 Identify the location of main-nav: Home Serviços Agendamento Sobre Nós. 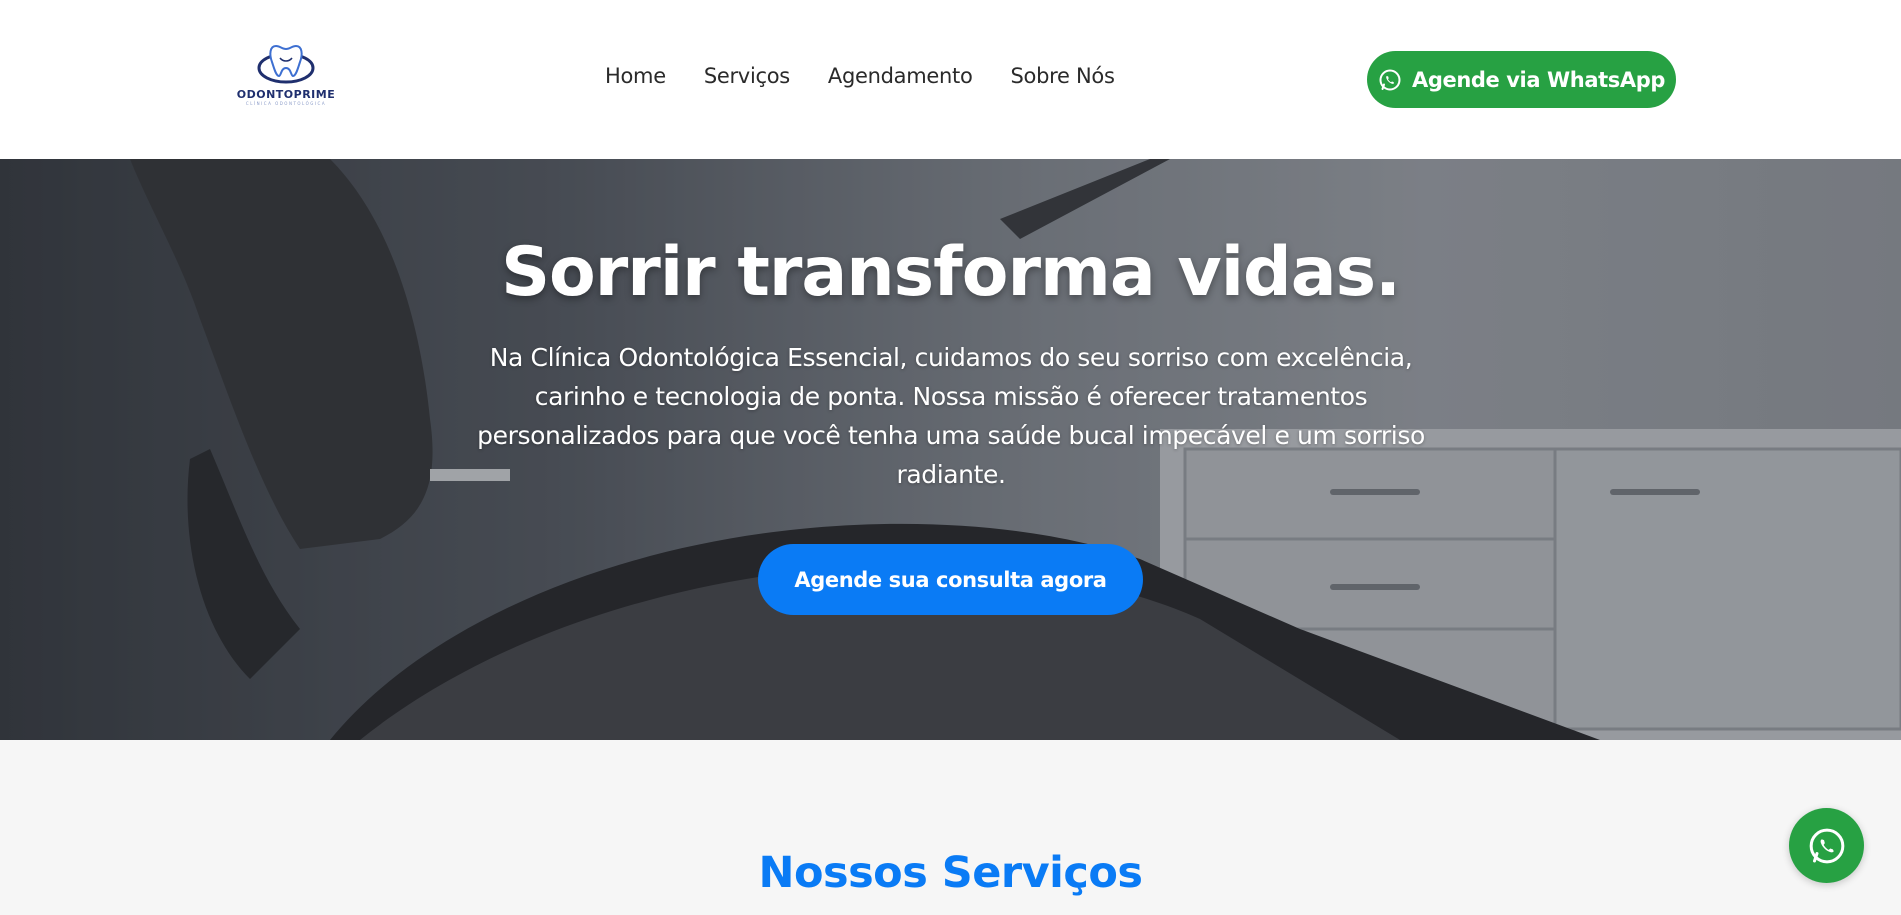
(879, 76).